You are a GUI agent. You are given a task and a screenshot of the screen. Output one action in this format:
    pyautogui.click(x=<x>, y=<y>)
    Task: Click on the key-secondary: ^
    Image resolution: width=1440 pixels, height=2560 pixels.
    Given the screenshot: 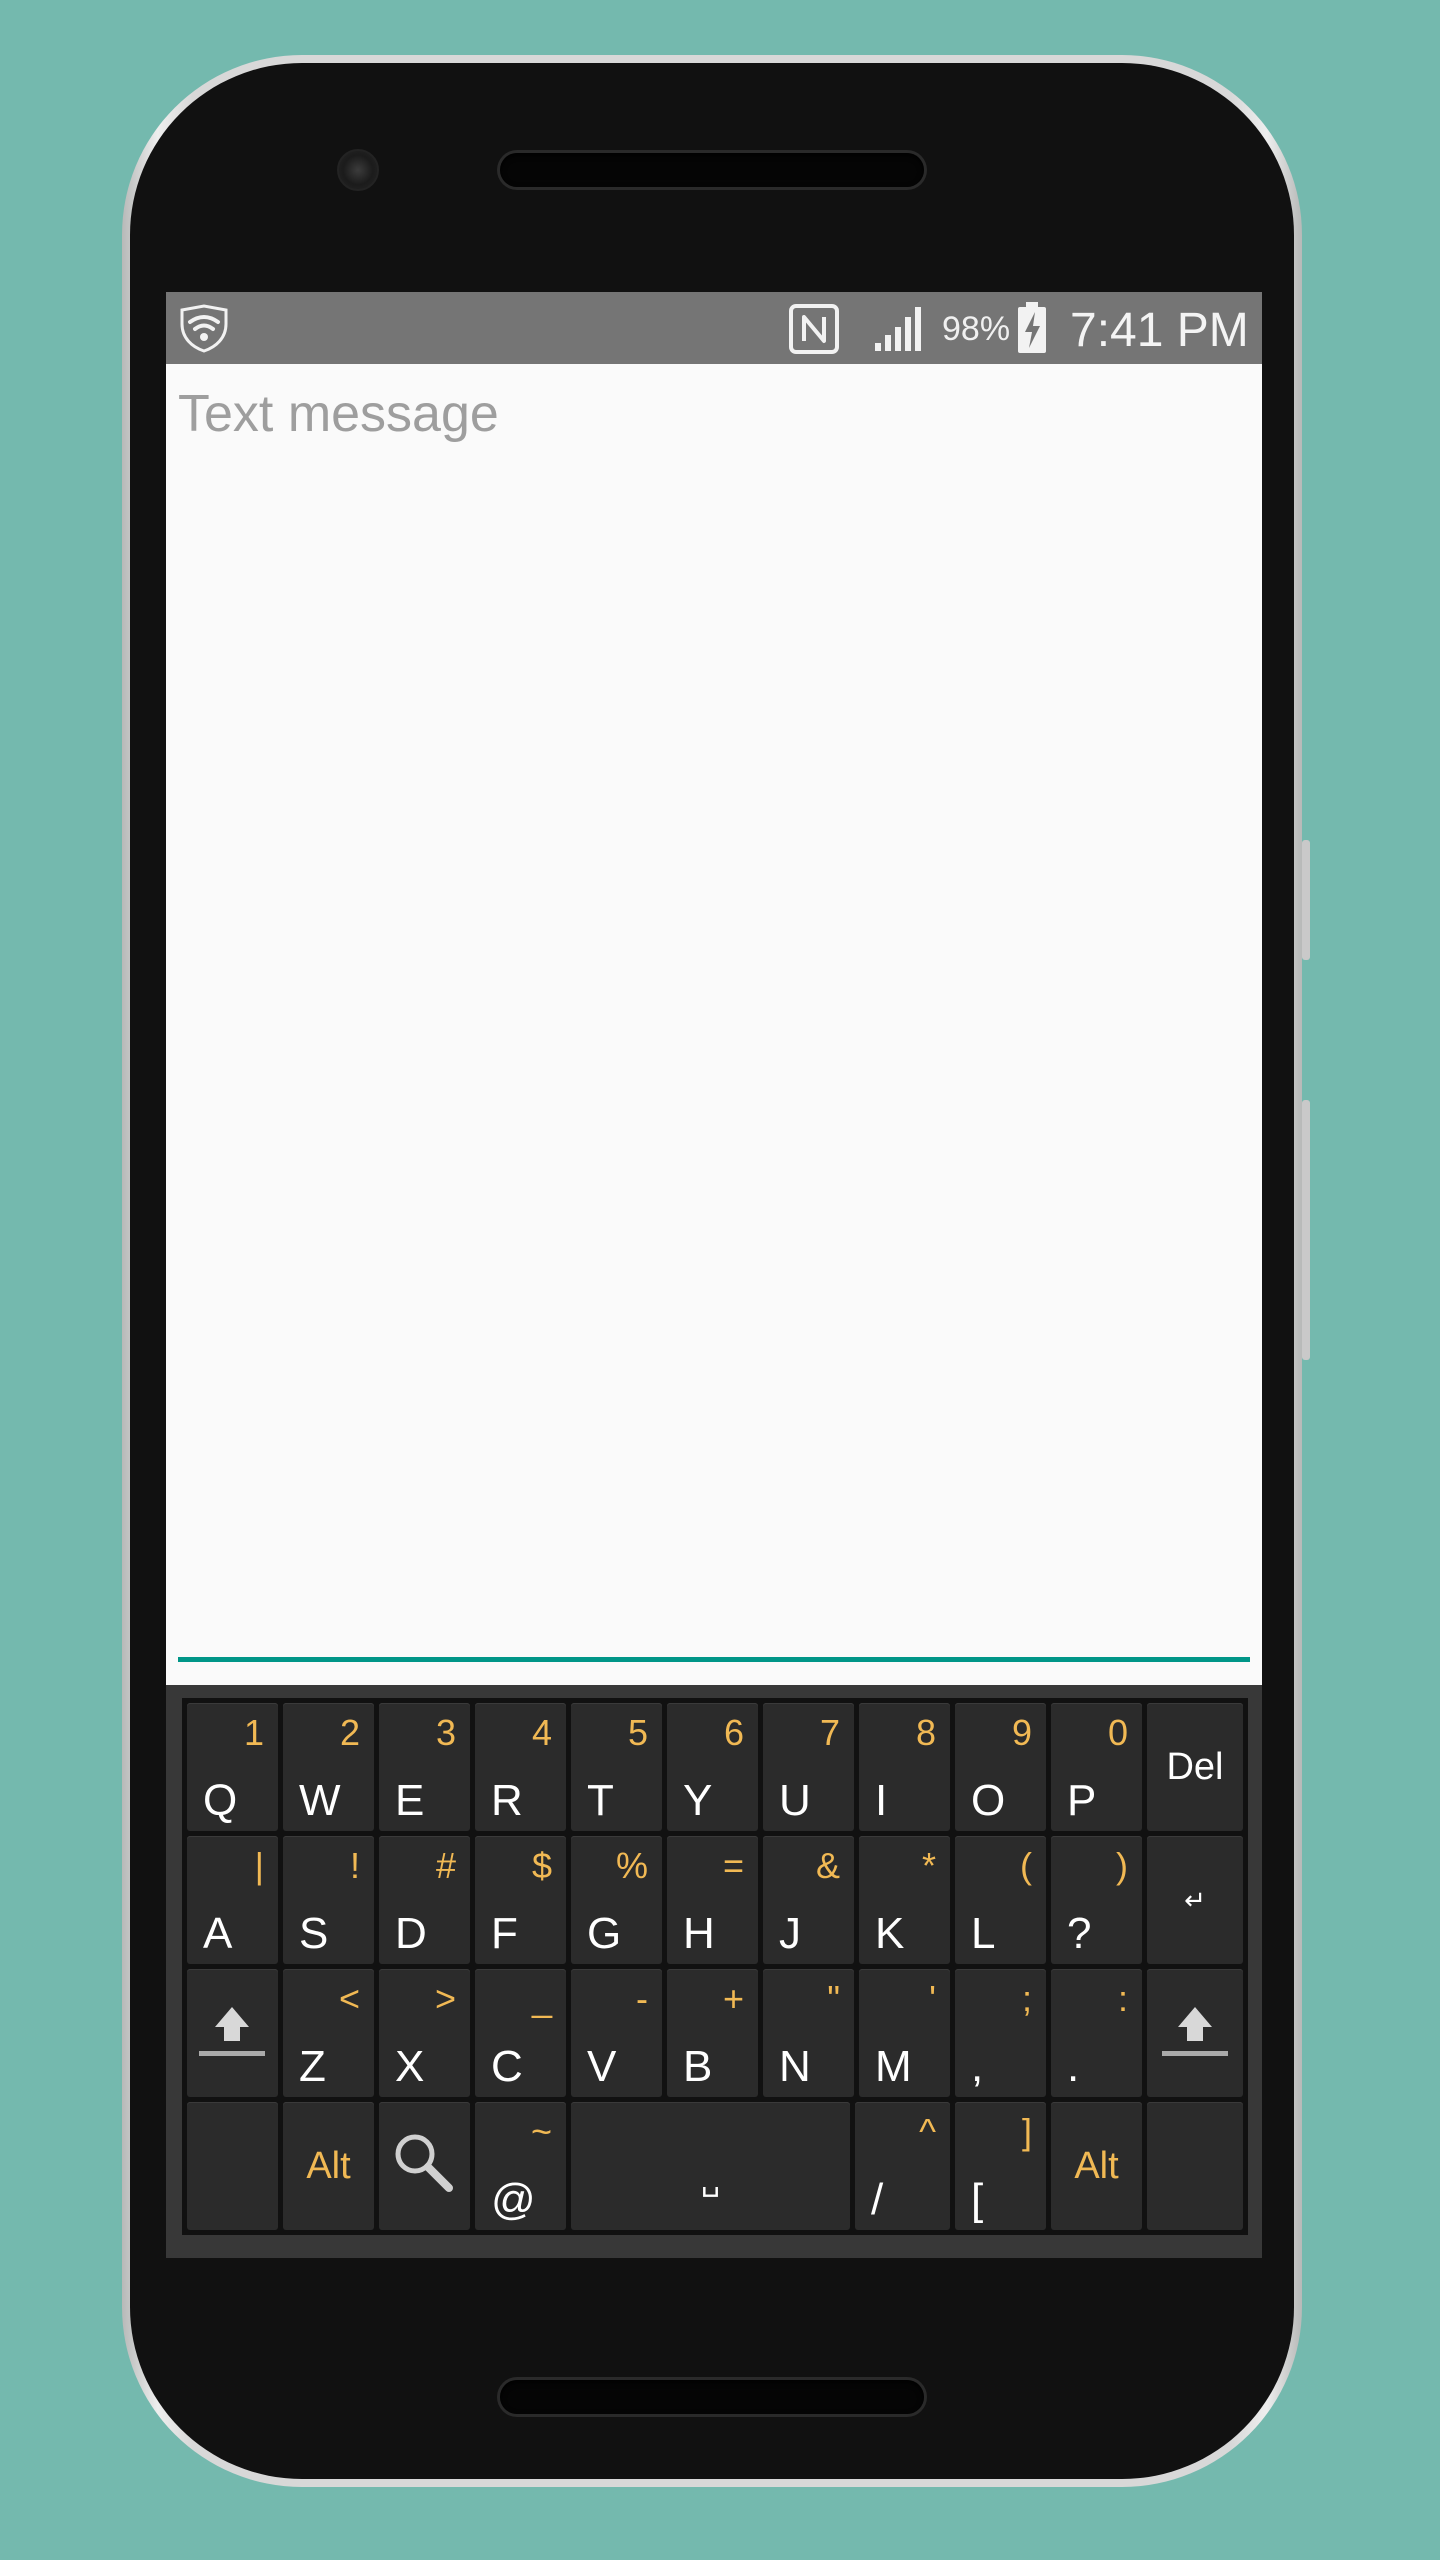 What is the action you would take?
    pyautogui.click(x=927, y=2131)
    